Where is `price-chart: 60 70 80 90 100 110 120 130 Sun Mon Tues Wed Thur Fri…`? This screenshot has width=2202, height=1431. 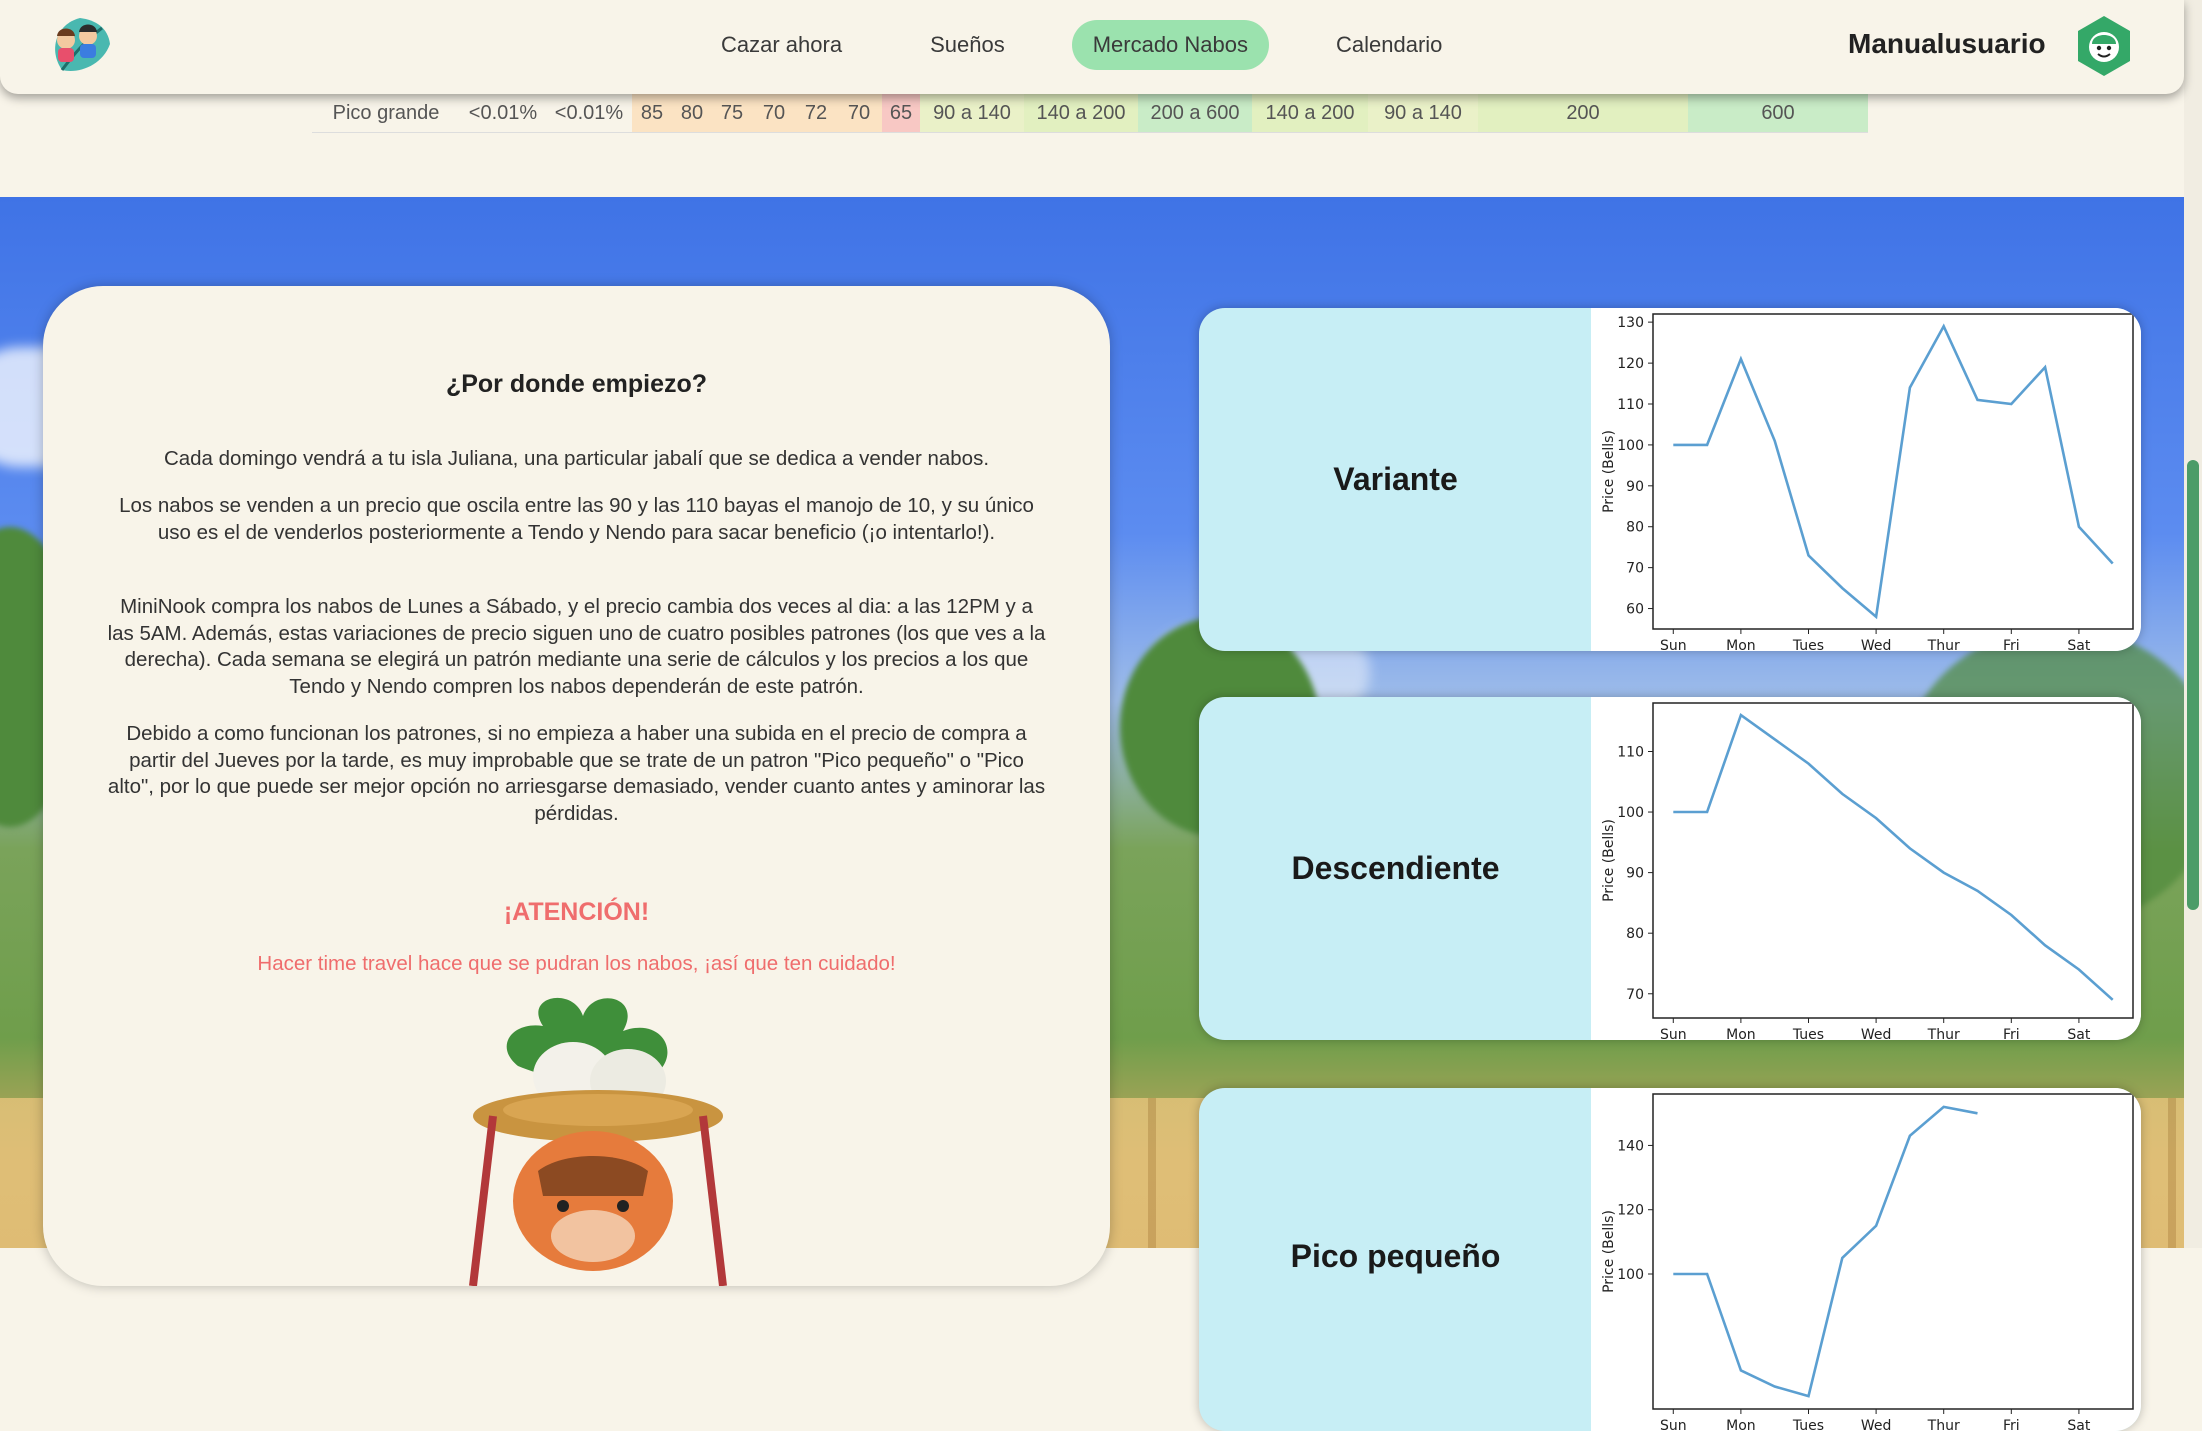
price-chart: 60 70 80 90 100 110 120 130 Sun Mon Tues Wed Thur Fri… is located at coordinates (1866, 479).